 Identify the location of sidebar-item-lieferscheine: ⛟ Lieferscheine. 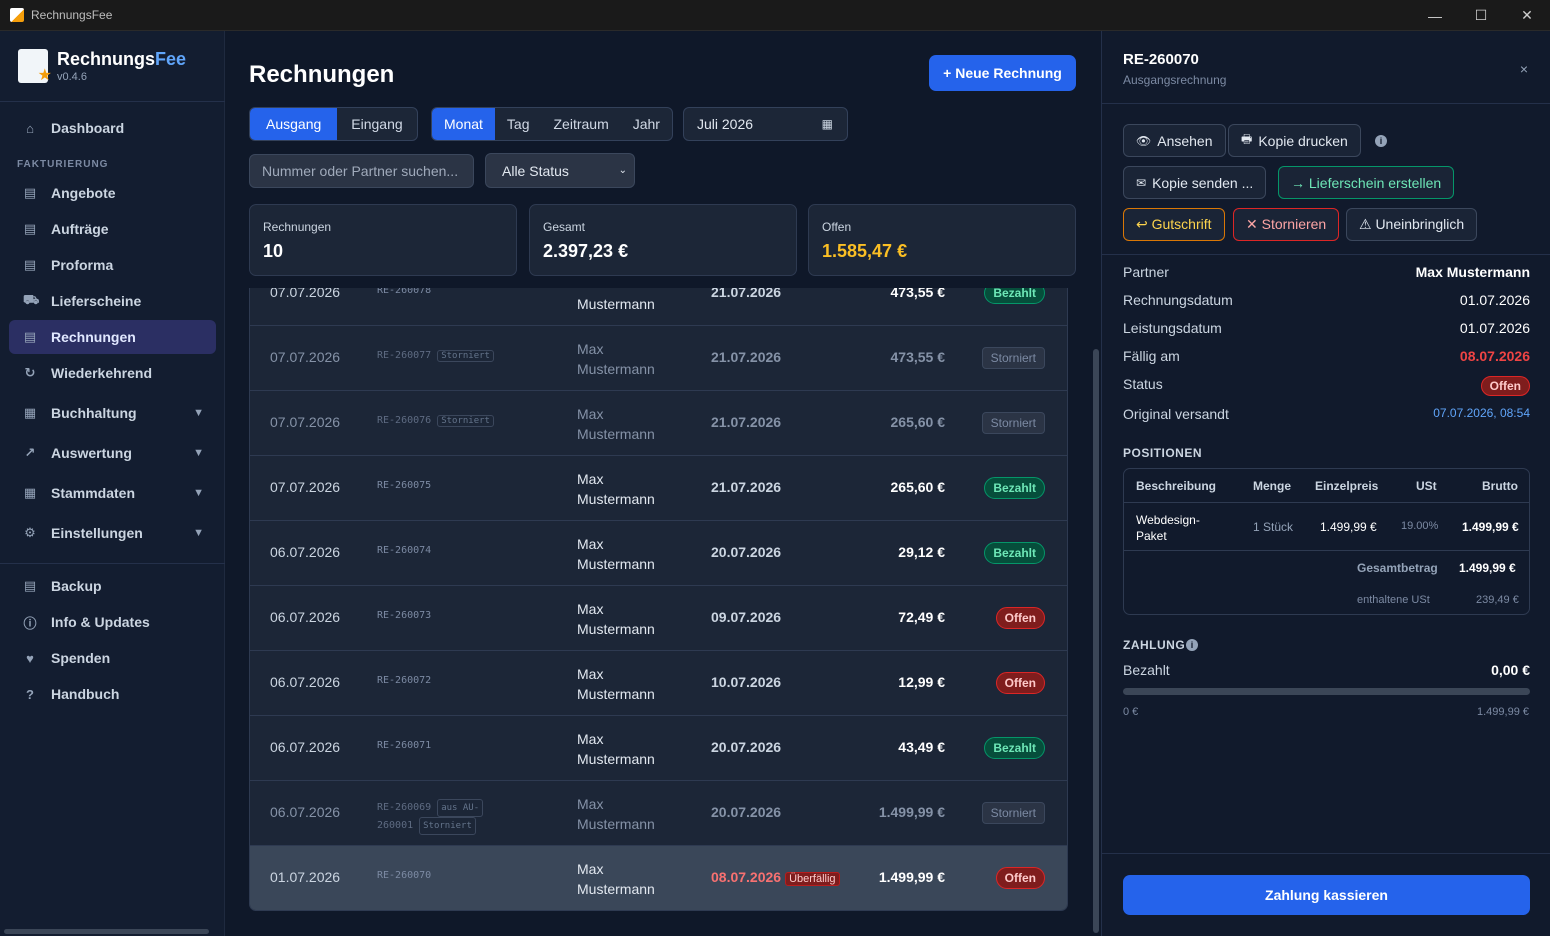
(112, 301).